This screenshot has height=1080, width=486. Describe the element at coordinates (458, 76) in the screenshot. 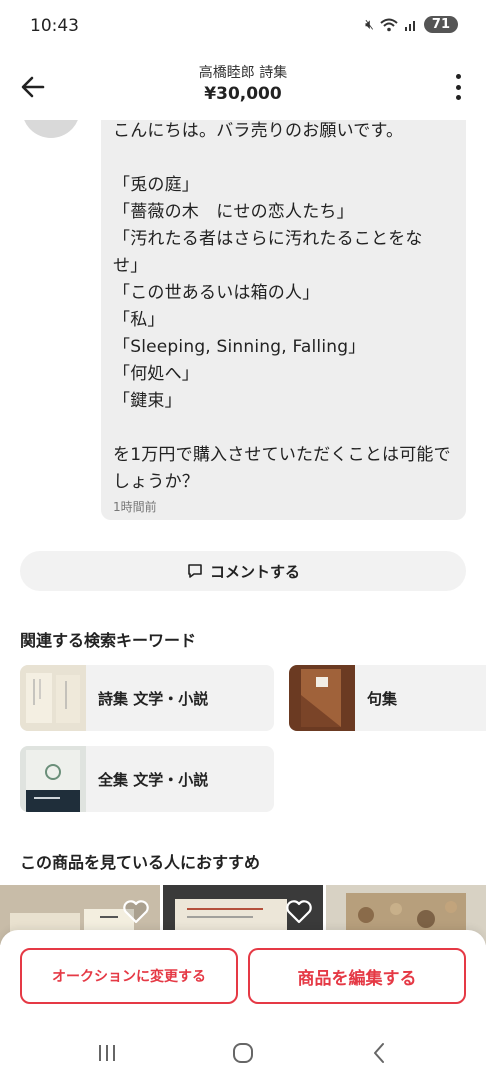

I see `more-vertical-icon` at that location.